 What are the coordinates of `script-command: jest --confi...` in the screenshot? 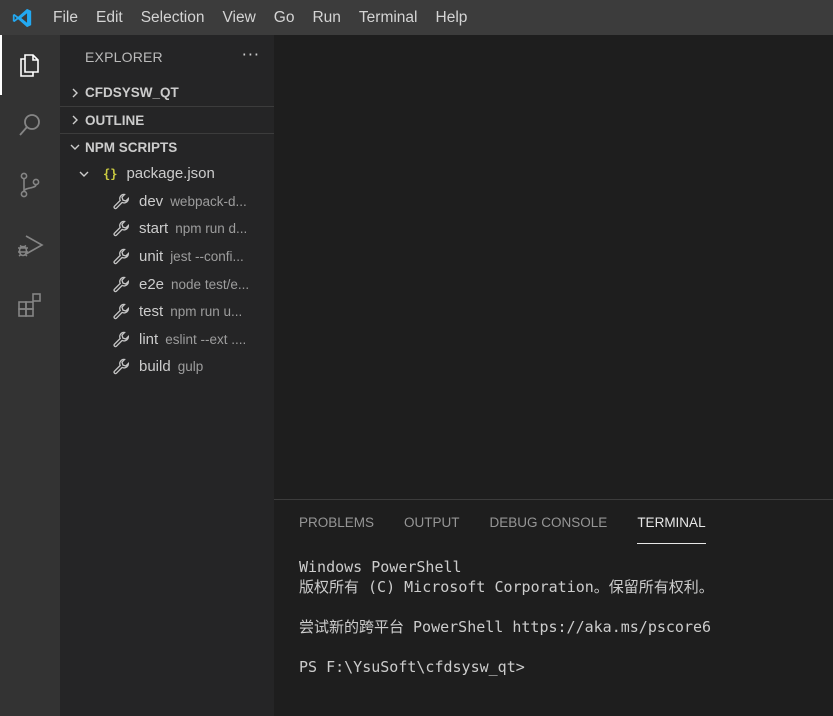 It's located at (207, 257).